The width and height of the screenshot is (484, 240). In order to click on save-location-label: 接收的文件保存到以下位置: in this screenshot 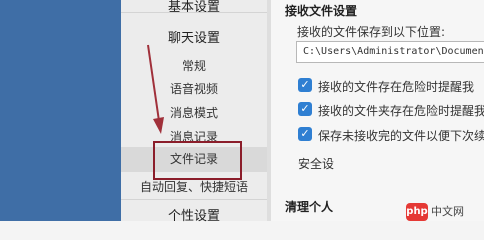, I will do `click(371, 32)`.